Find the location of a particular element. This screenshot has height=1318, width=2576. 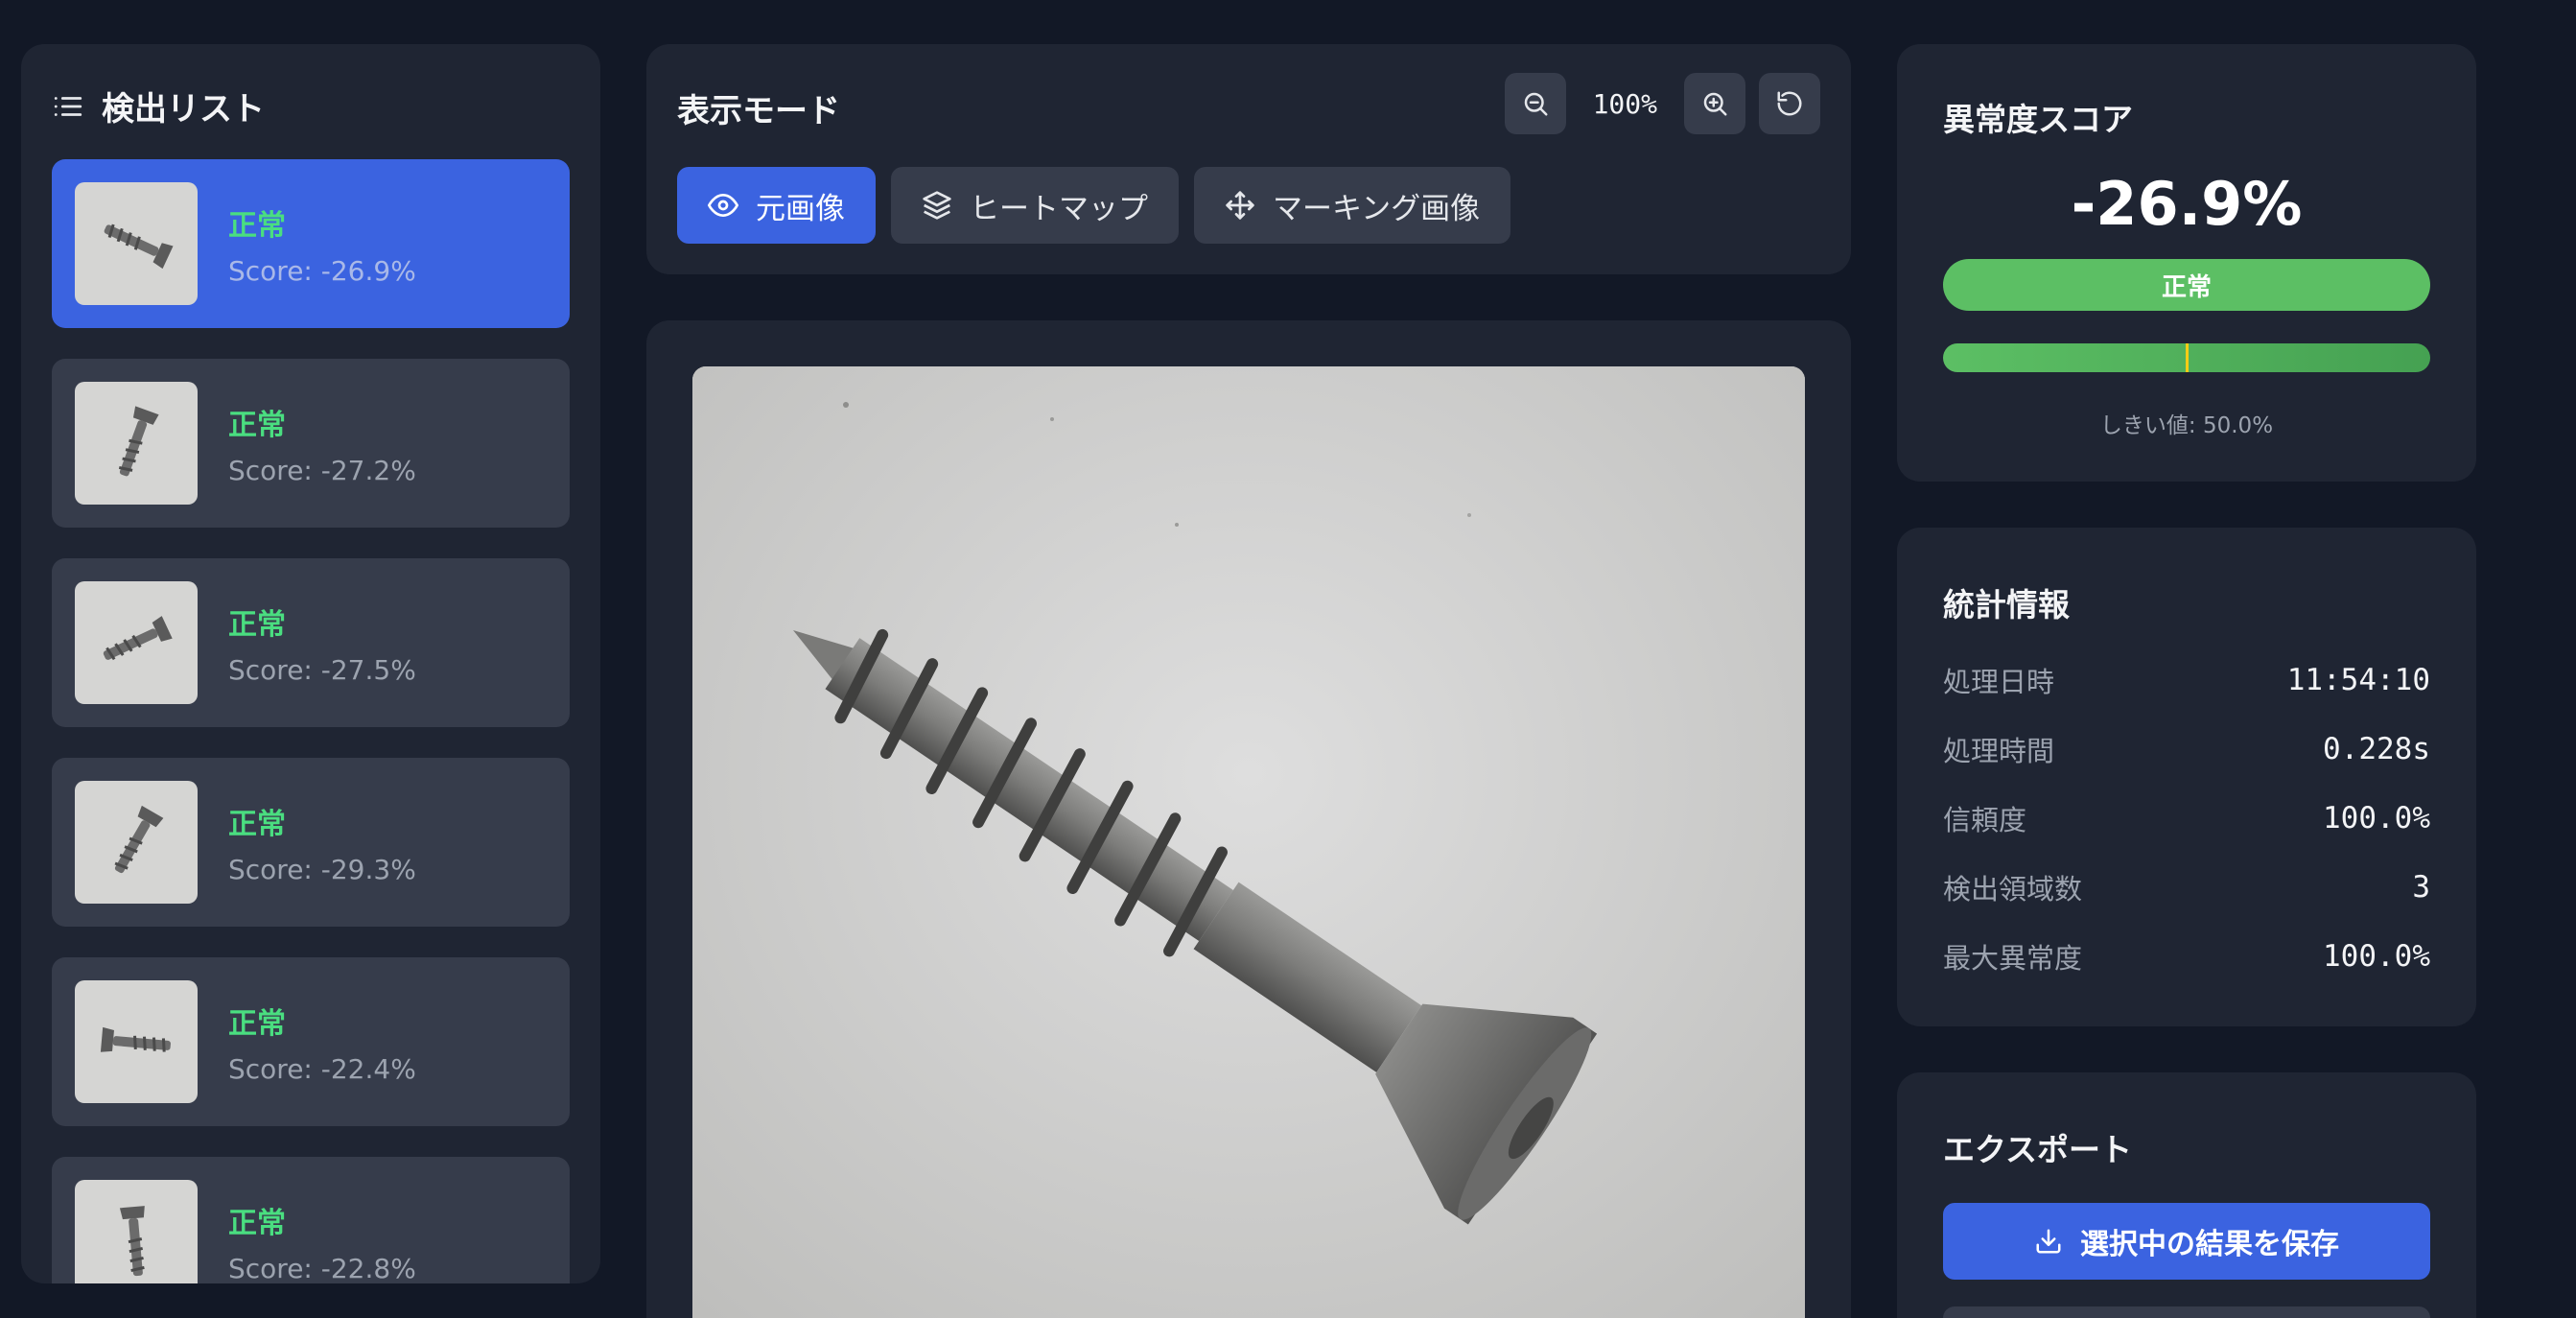

anomaly-score-value: -26.9% is located at coordinates (2187, 204).